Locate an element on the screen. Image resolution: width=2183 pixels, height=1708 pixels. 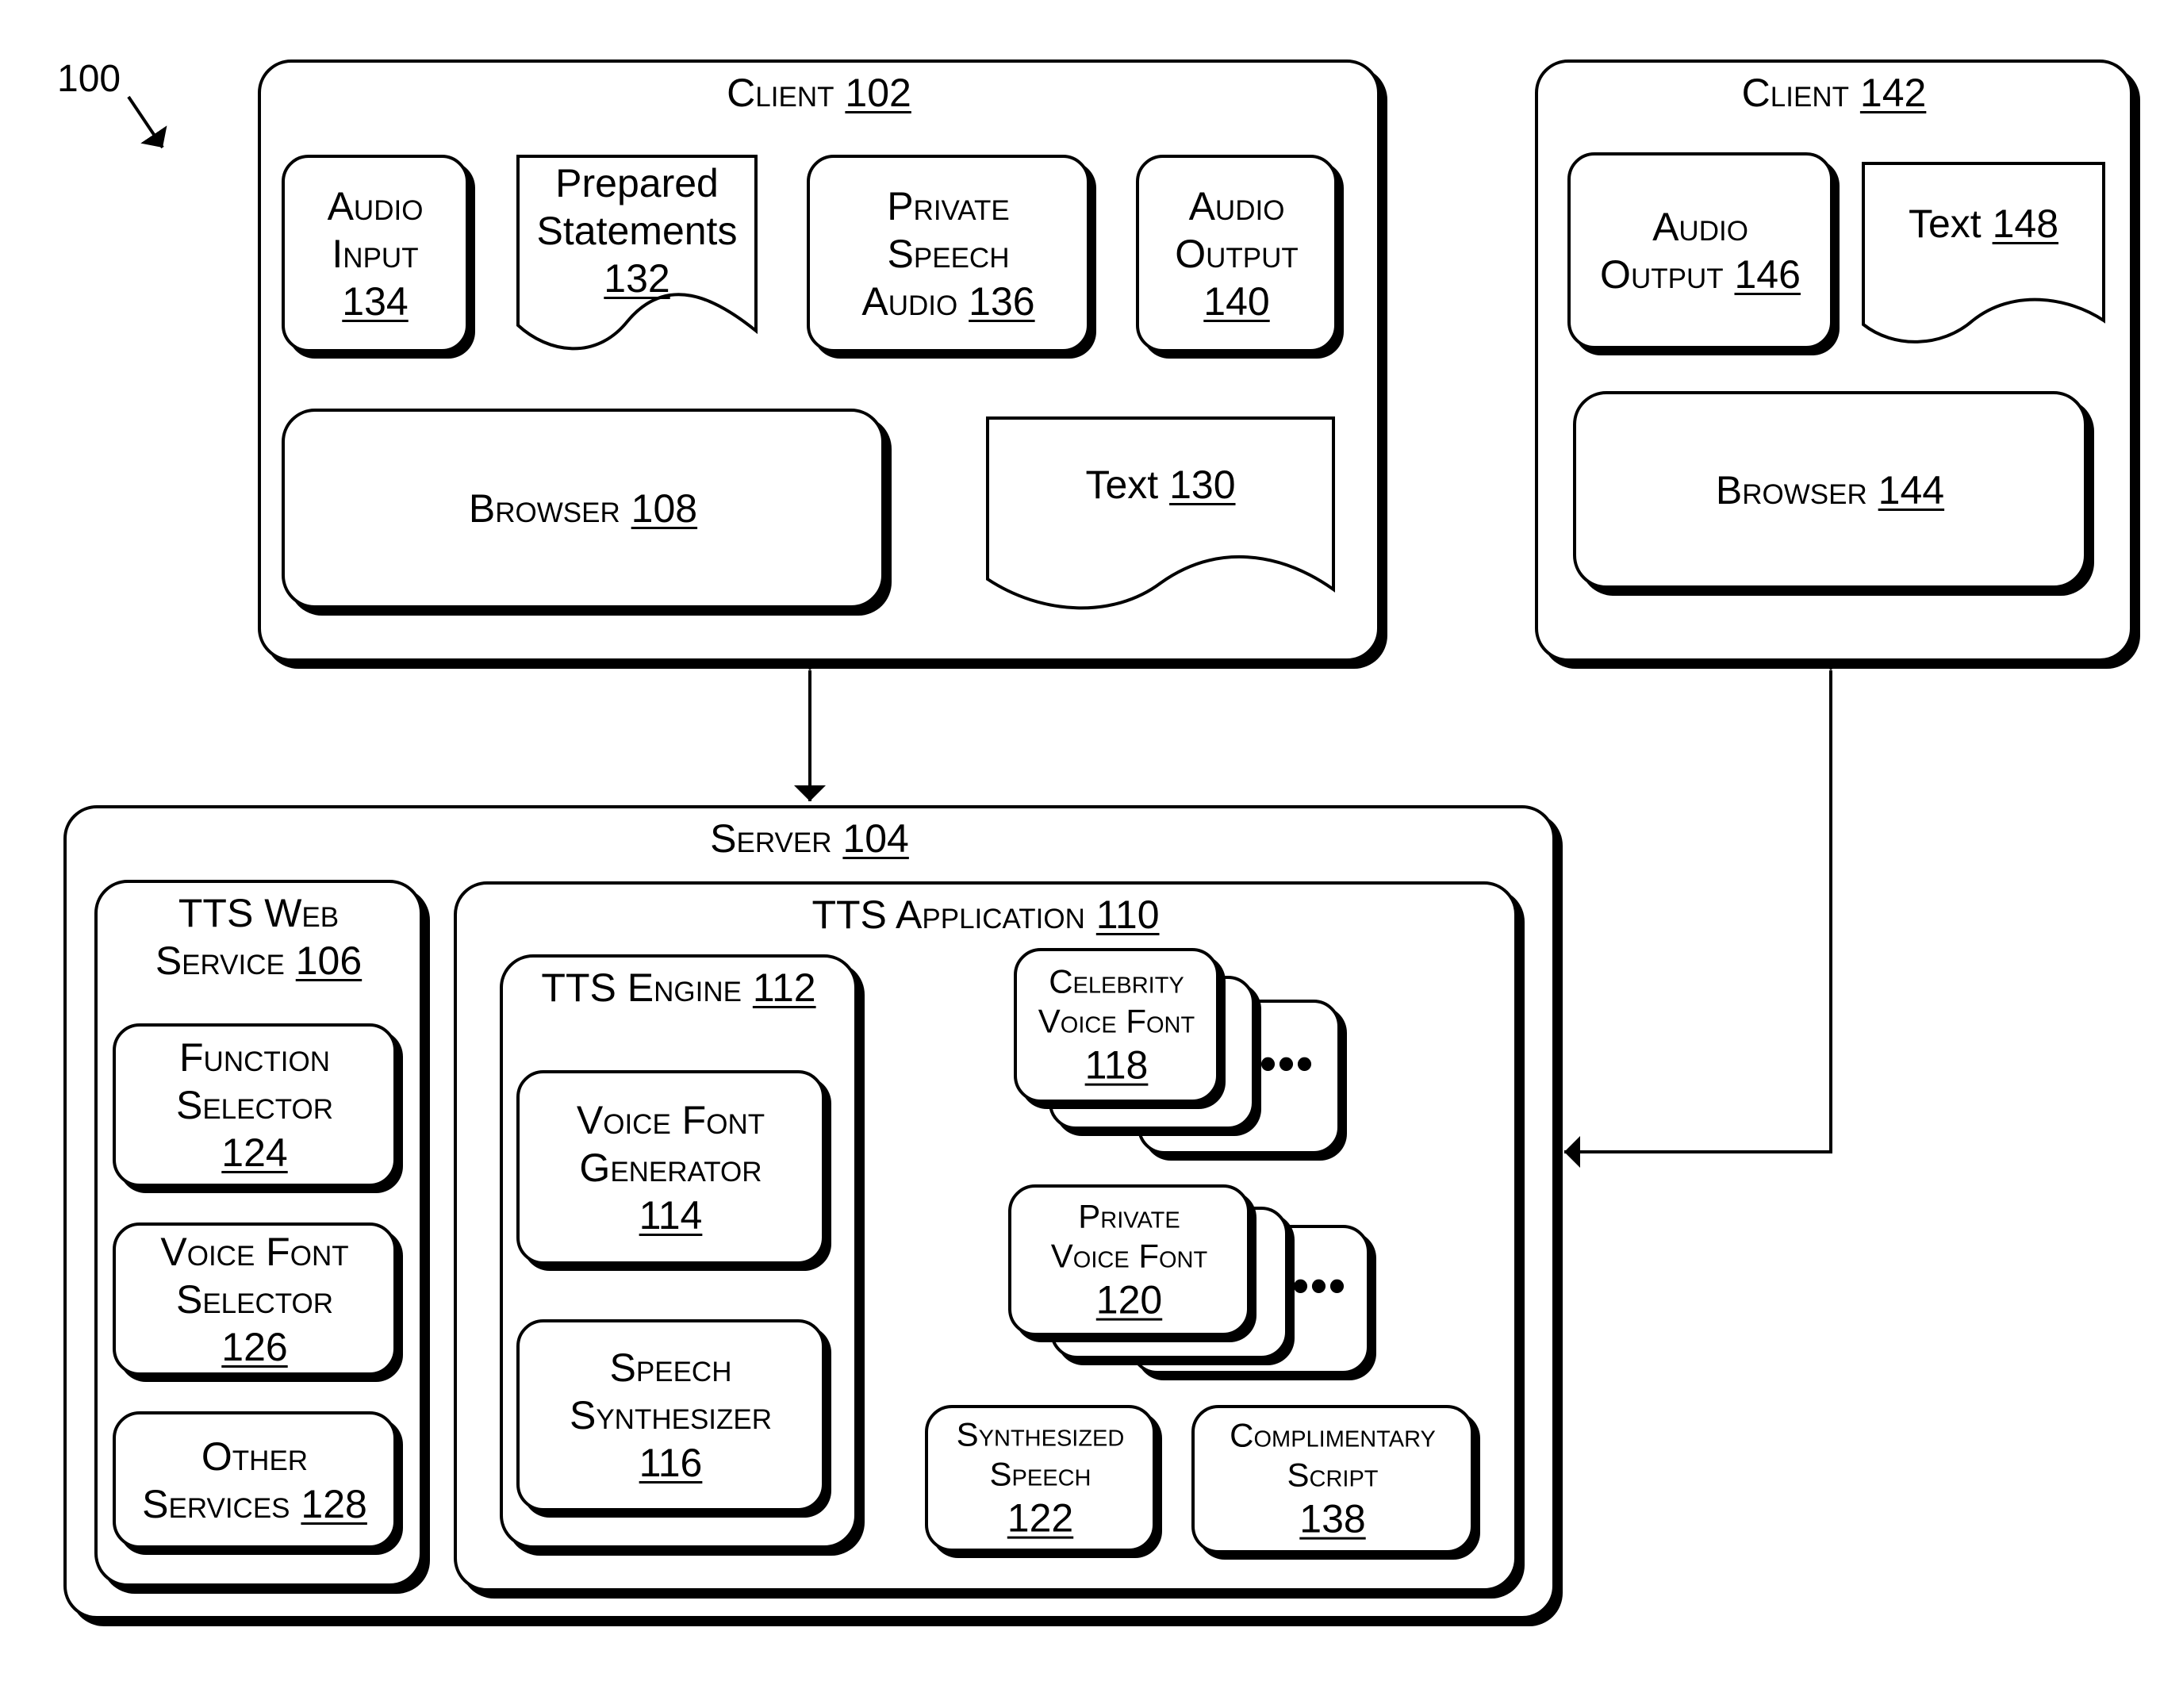
speech-synthesizer-116: Speech Synthesizer 116 is located at coordinates (671, 1415).